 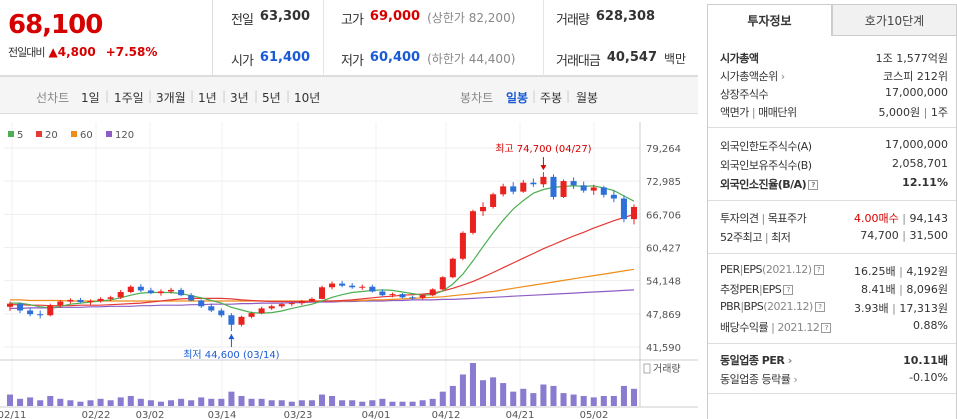 What do you see at coordinates (834, 270) in the screenshot?
I see `row-per: PER|EPS(2021.12)? 16.25배 | 4,192원` at bounding box center [834, 270].